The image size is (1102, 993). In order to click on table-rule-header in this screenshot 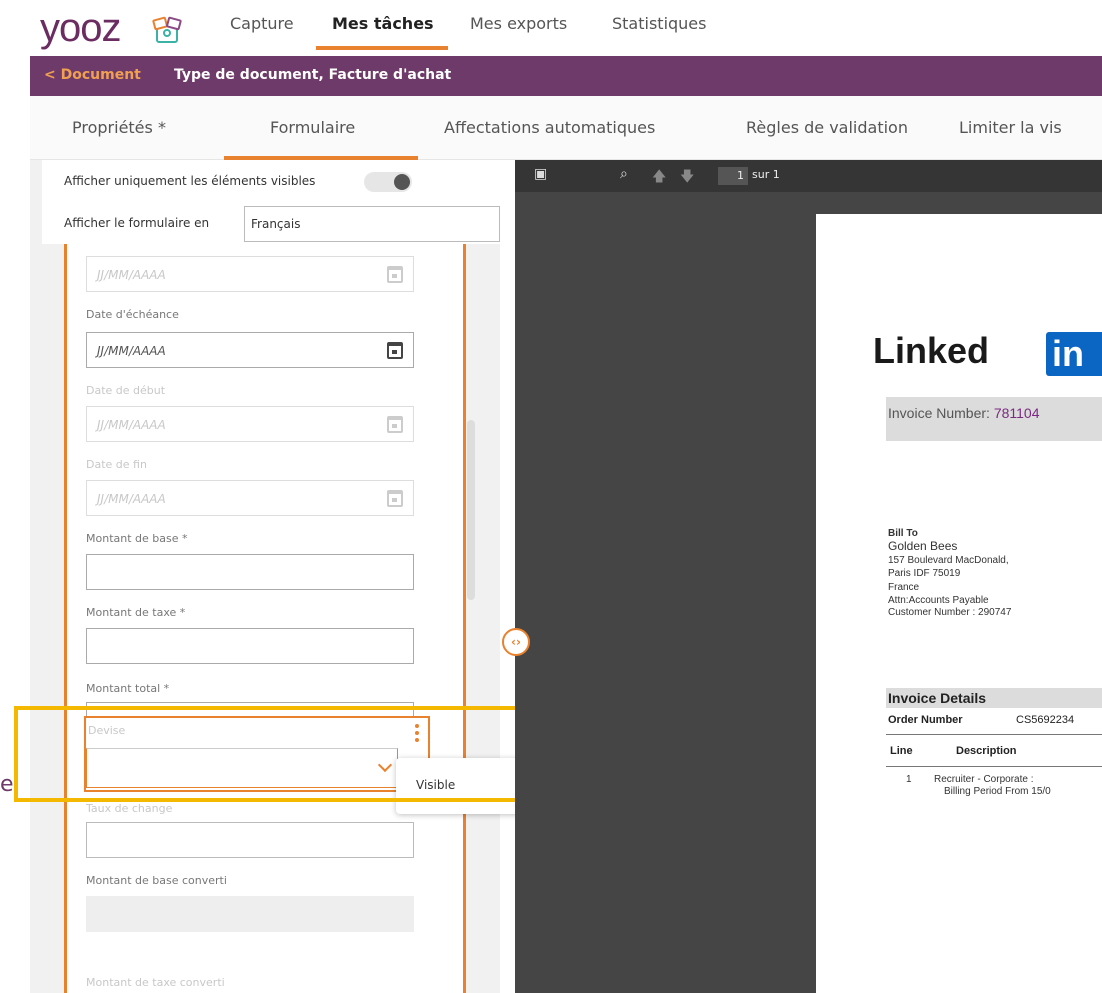, I will do `click(994, 766)`.